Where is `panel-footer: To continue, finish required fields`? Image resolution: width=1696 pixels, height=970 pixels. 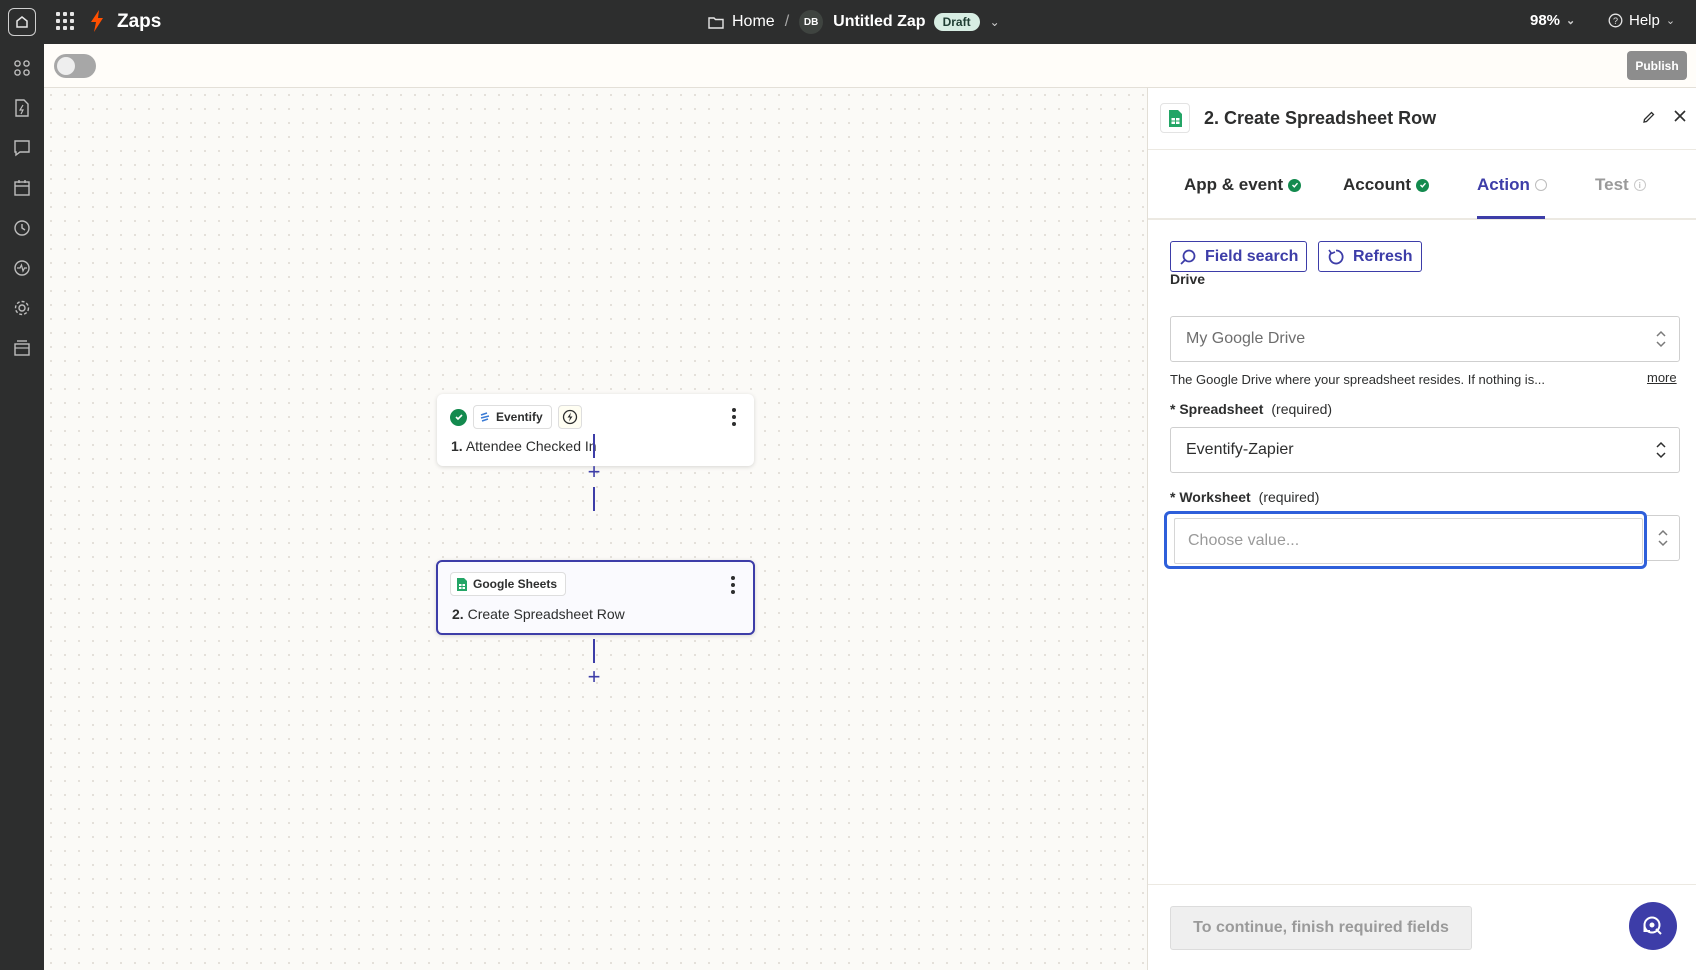 panel-footer: To continue, finish required fields is located at coordinates (1422, 927).